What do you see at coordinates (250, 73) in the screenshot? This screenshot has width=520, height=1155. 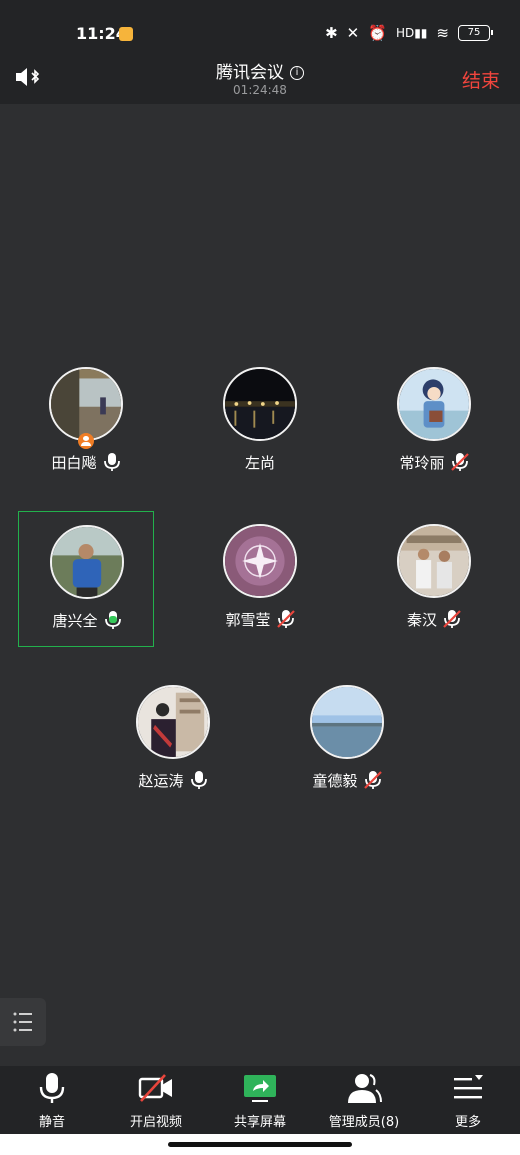 I see `meeting-title-text: 腾讯会议` at bounding box center [250, 73].